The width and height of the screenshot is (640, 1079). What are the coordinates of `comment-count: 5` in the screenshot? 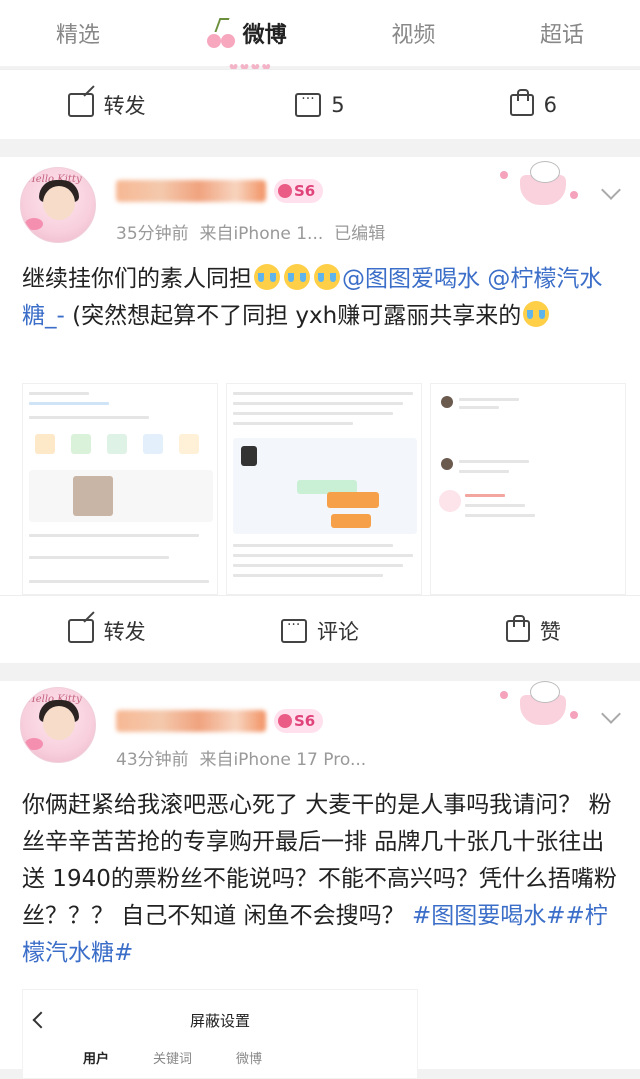 It's located at (338, 104).